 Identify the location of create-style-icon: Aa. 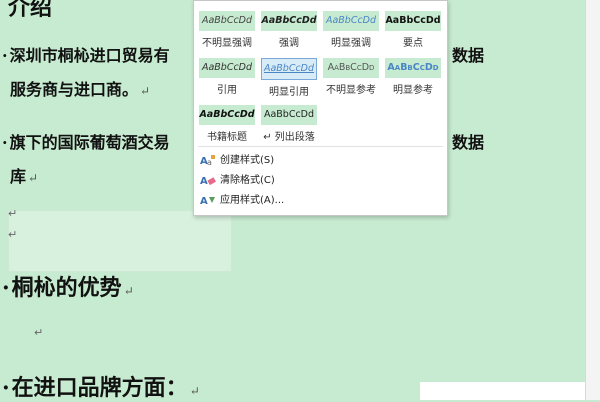
(208, 160).